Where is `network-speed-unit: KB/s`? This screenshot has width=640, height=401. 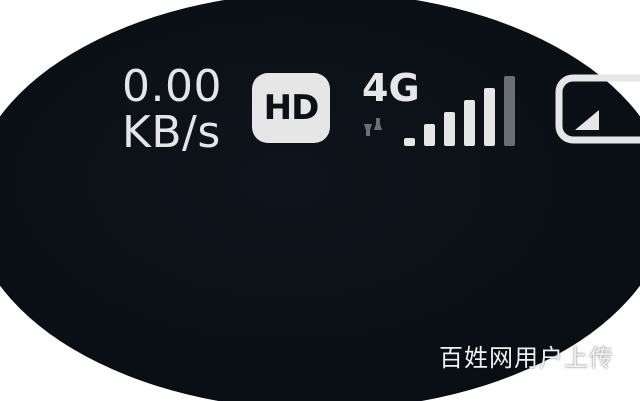
network-speed-unit: KB/s is located at coordinates (171, 132).